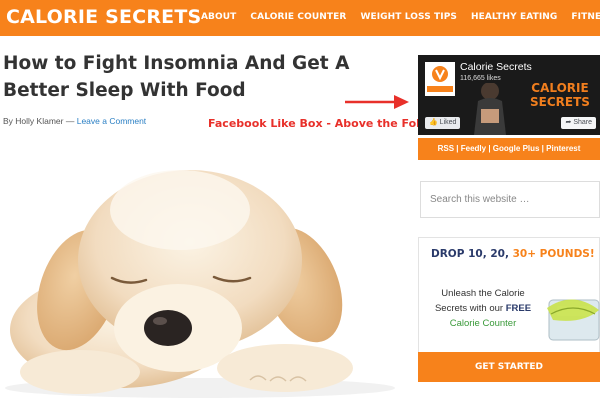 This screenshot has height=400, width=600. What do you see at coordinates (33, 121) in the screenshot?
I see `byline-author: By Holly Klamer` at bounding box center [33, 121].